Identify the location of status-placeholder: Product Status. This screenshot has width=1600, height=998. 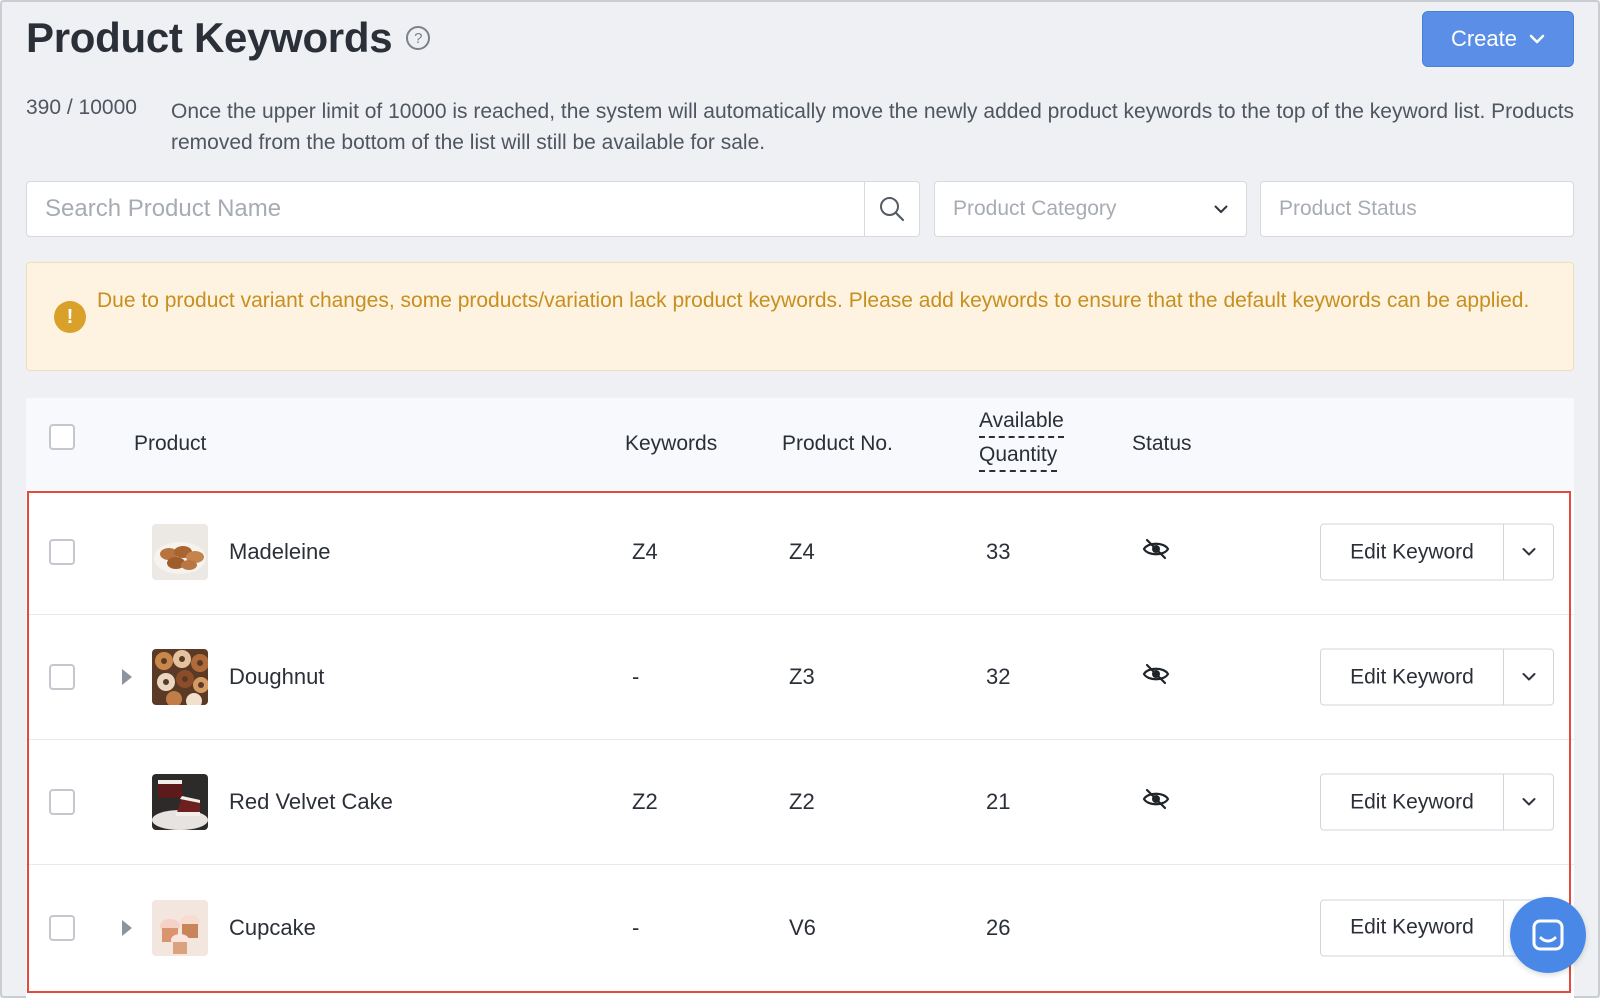
(1348, 208).